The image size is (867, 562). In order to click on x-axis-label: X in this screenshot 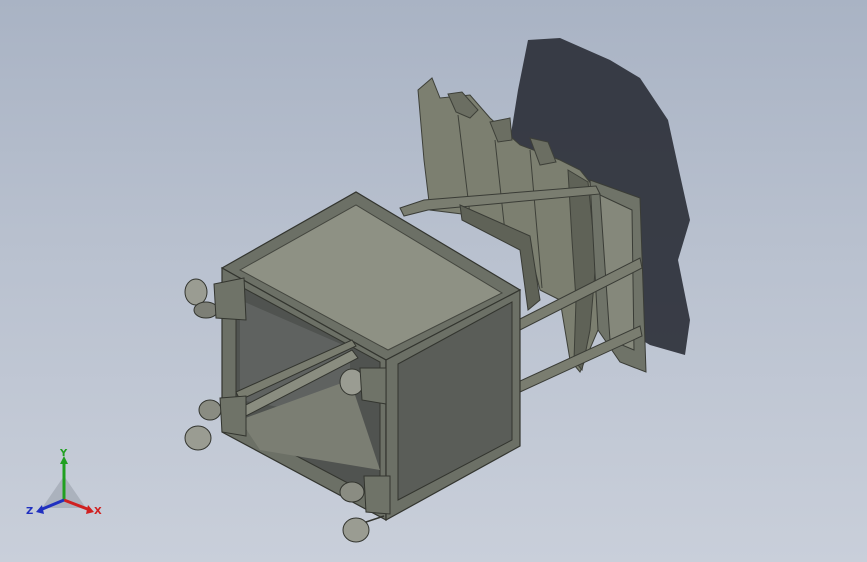, I will do `click(98, 511)`.